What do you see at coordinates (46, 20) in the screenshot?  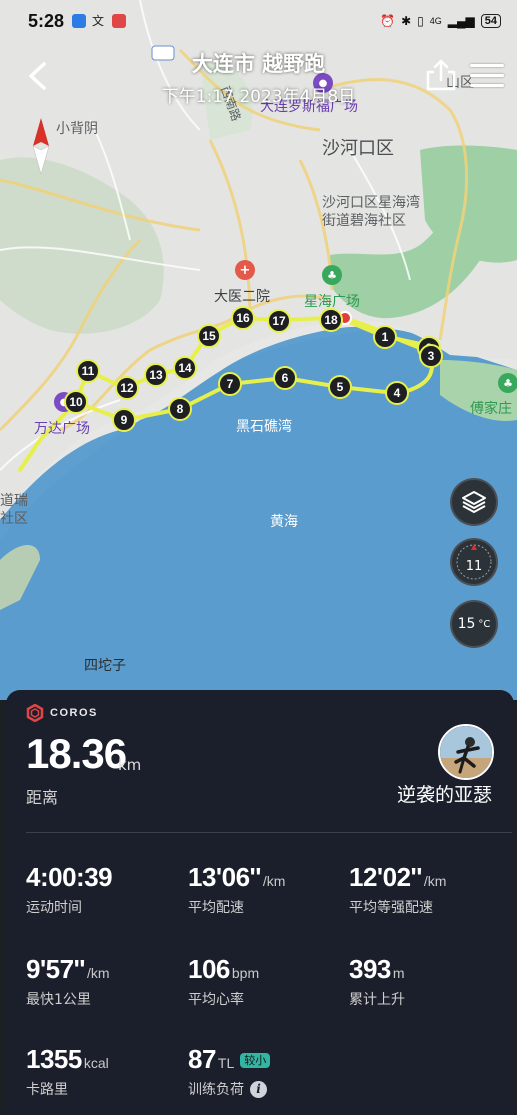 I see `status-time: 5:28` at bounding box center [46, 20].